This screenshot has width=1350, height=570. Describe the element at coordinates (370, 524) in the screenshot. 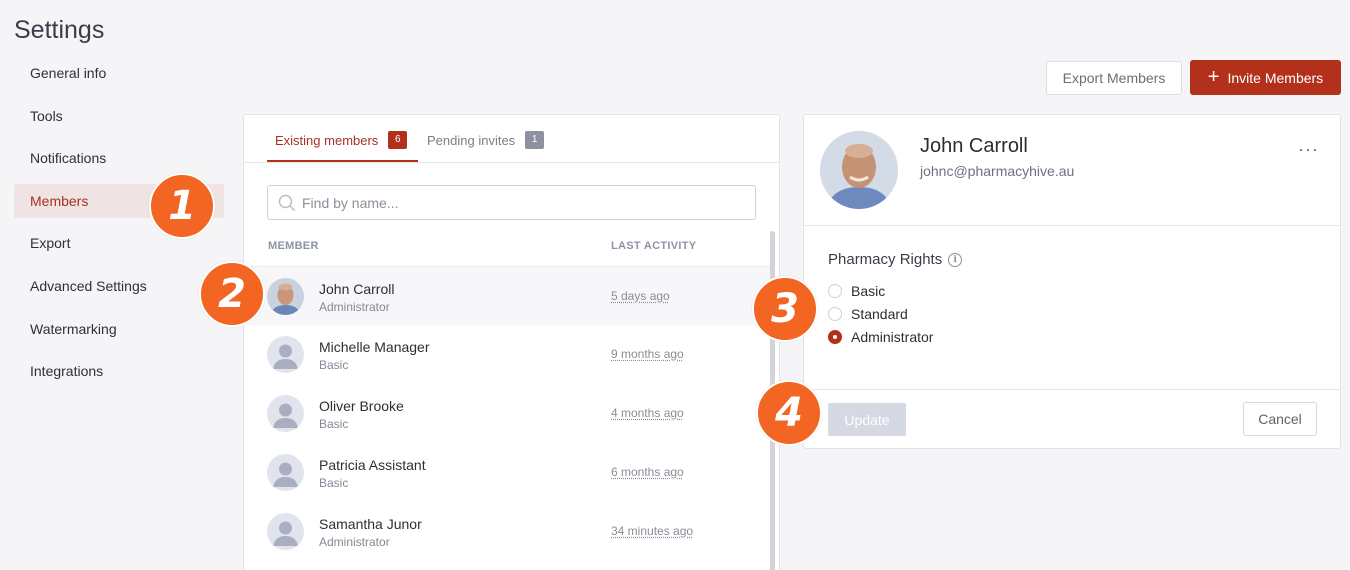

I see `member-name: Samantha Junor` at that location.